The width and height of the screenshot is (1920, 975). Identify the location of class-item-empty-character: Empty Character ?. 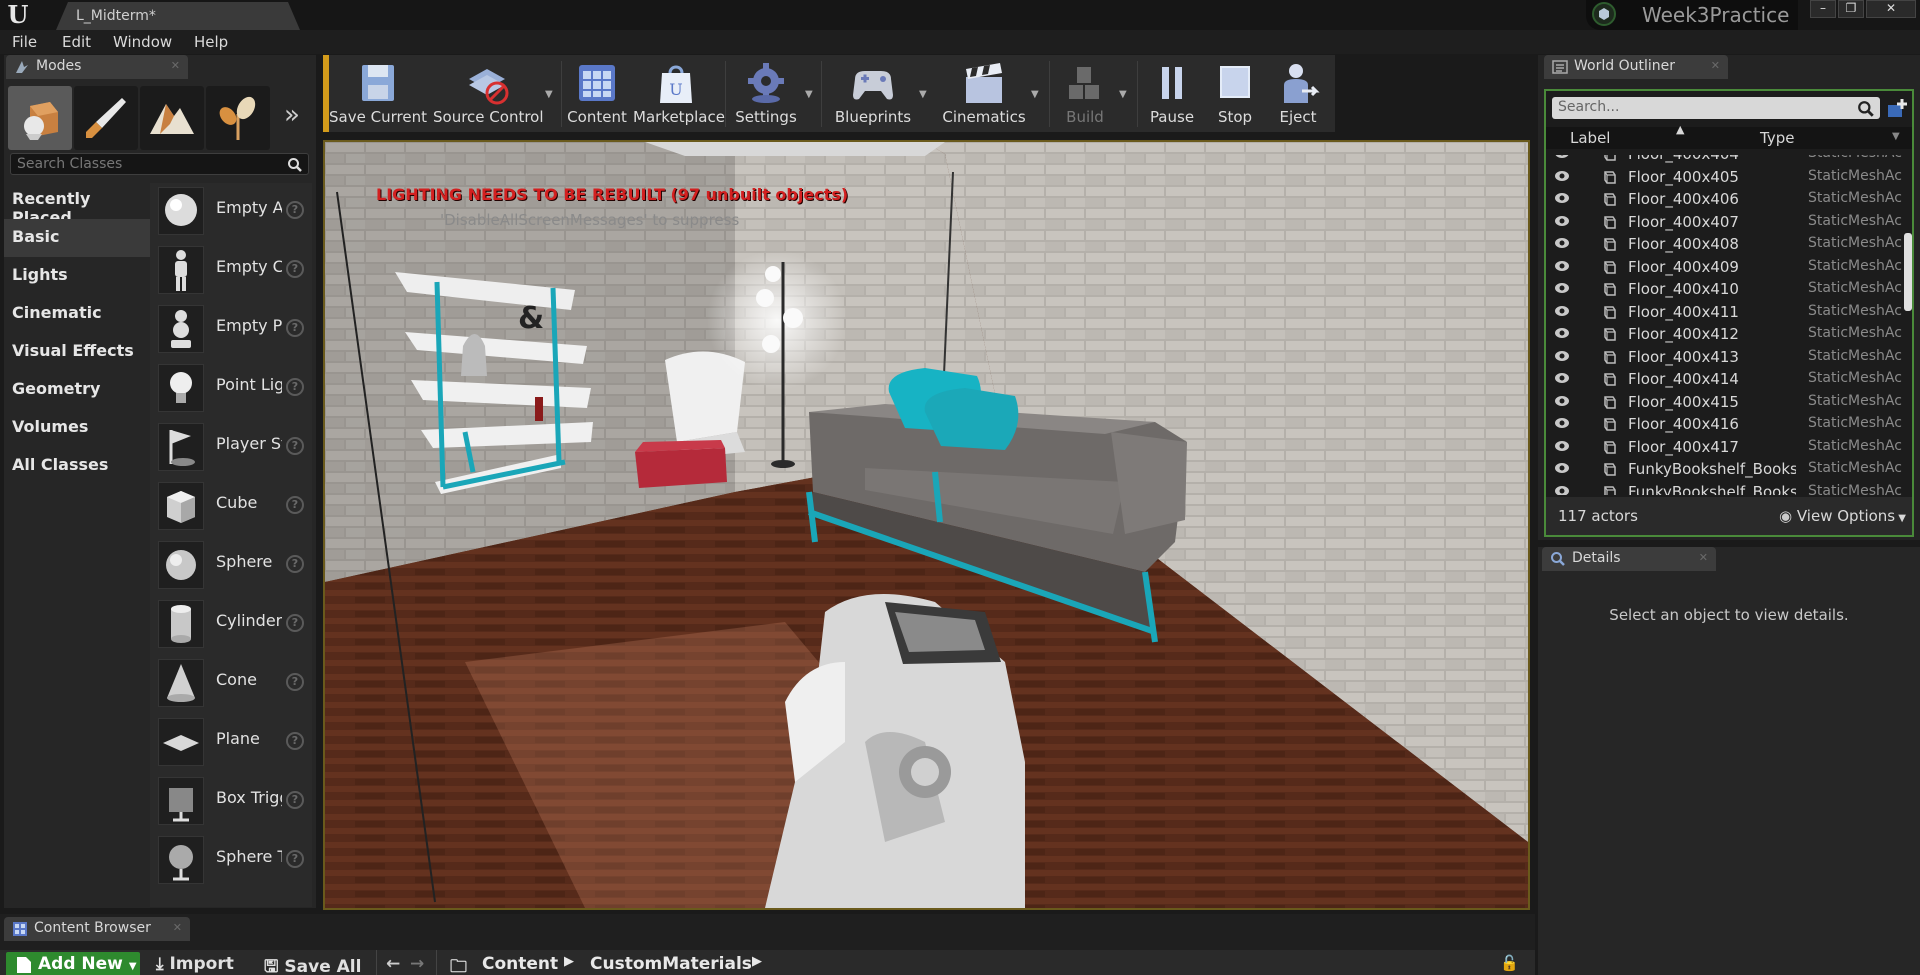
(231, 271).